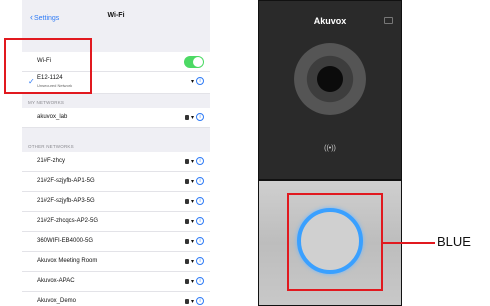 This screenshot has width=490, height=306. Describe the element at coordinates (57, 301) in the screenshot. I see `network-name: Akuvox_Demo` at that location.